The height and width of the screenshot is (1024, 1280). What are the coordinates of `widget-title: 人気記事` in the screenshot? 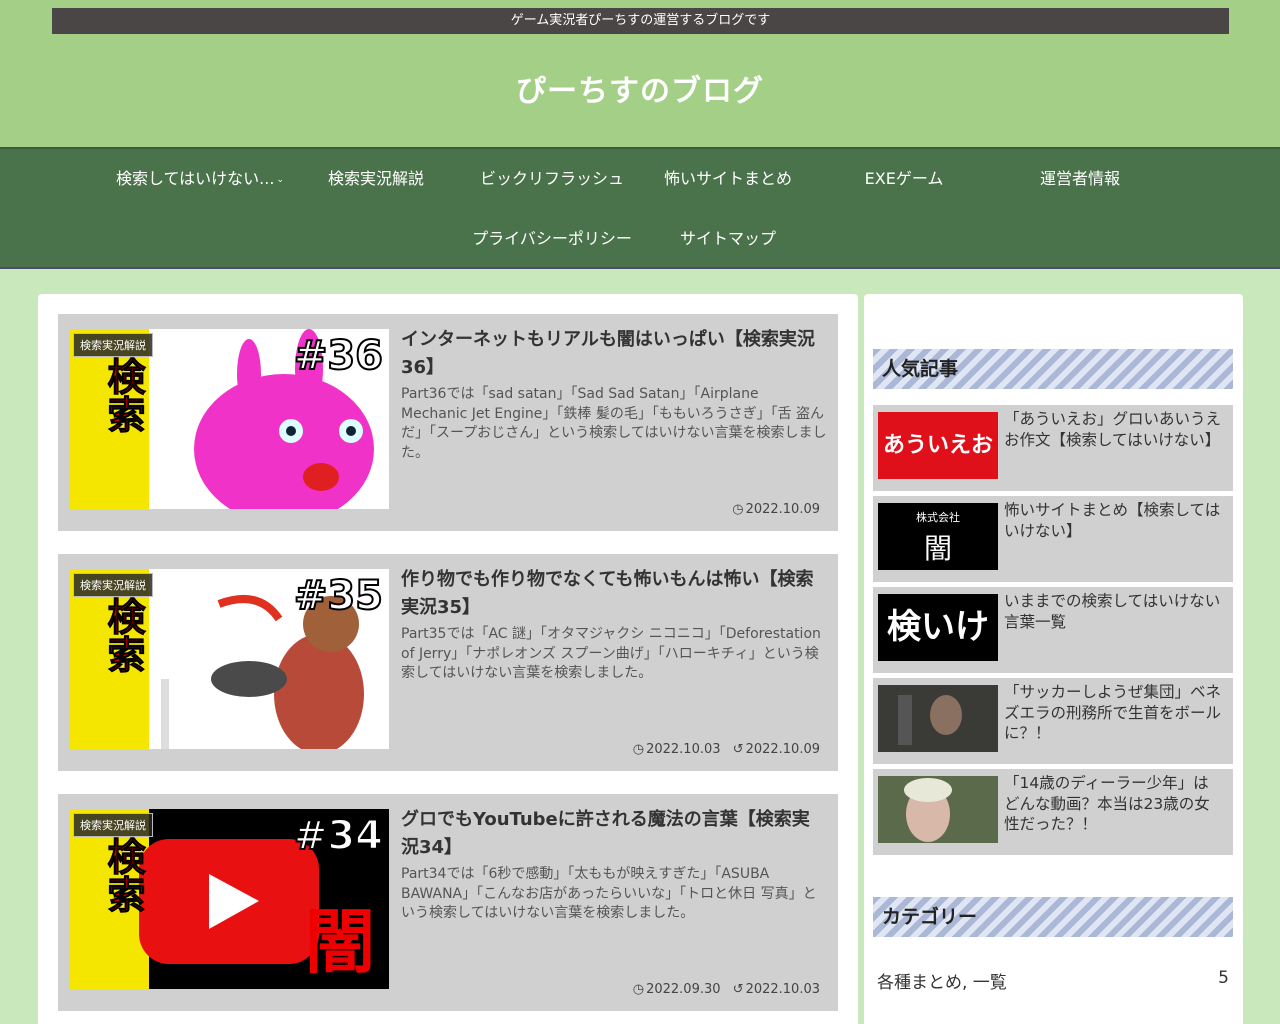 It's located at (920, 369).